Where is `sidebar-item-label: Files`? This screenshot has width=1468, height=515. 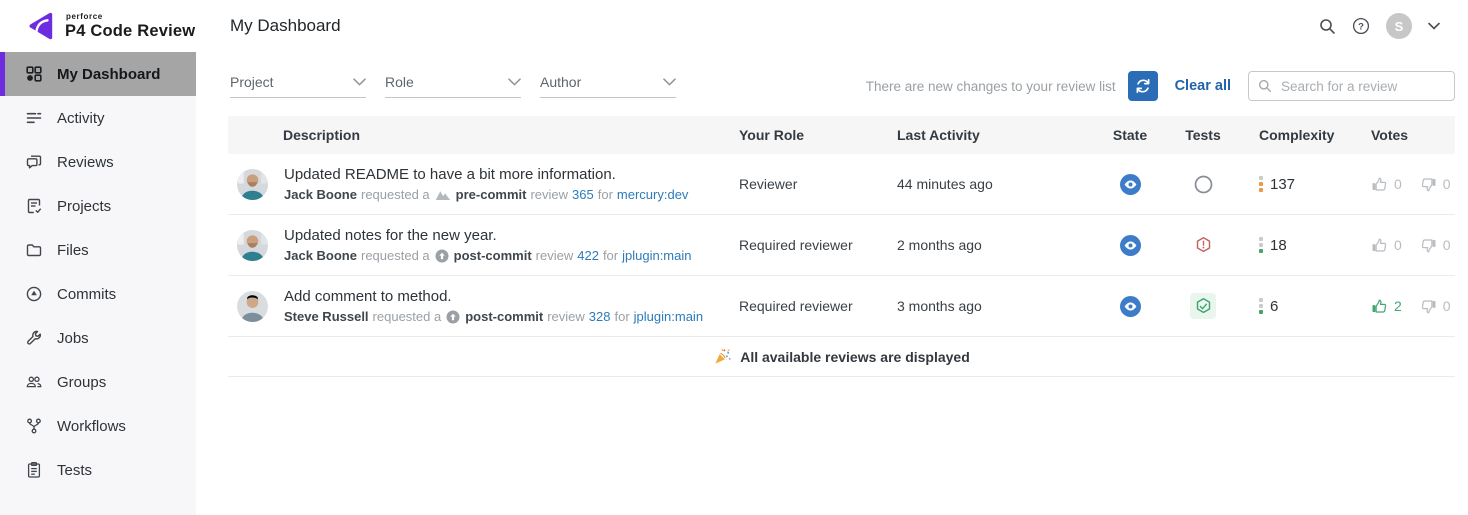 sidebar-item-label: Files is located at coordinates (73, 250).